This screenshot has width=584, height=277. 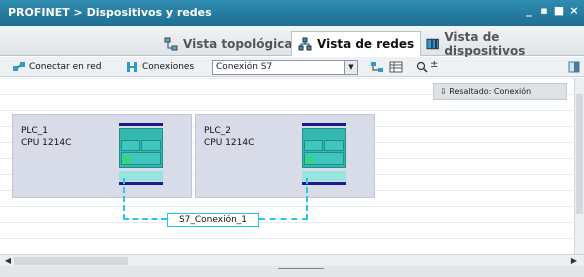 I want to click on window-title: PROFINET > Dispositivos y redes, so click(x=110, y=12).